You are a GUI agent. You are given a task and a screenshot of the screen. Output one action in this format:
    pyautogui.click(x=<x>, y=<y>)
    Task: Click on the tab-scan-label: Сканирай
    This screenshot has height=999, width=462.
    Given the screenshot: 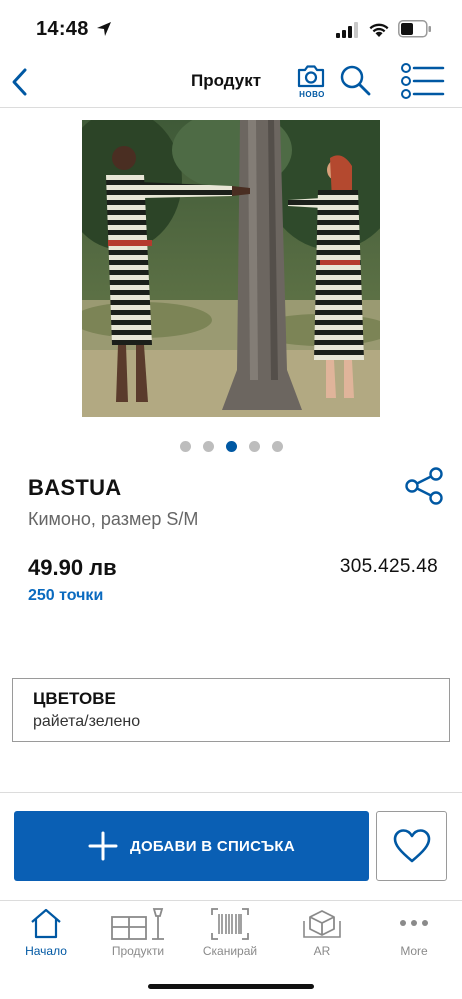 What is the action you would take?
    pyautogui.click(x=230, y=951)
    